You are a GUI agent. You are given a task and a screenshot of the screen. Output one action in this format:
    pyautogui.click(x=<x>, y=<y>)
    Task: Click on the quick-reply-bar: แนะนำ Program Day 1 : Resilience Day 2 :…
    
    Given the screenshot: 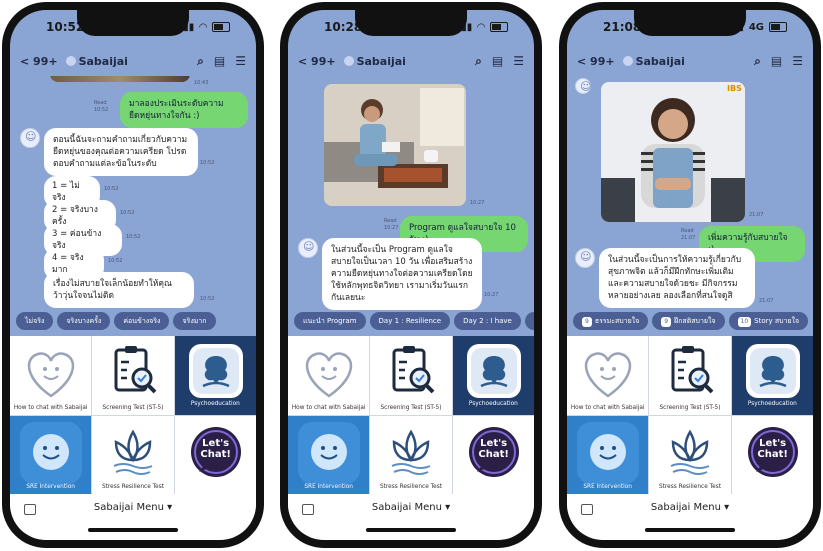 What is the action you would take?
    pyautogui.click(x=411, y=324)
    